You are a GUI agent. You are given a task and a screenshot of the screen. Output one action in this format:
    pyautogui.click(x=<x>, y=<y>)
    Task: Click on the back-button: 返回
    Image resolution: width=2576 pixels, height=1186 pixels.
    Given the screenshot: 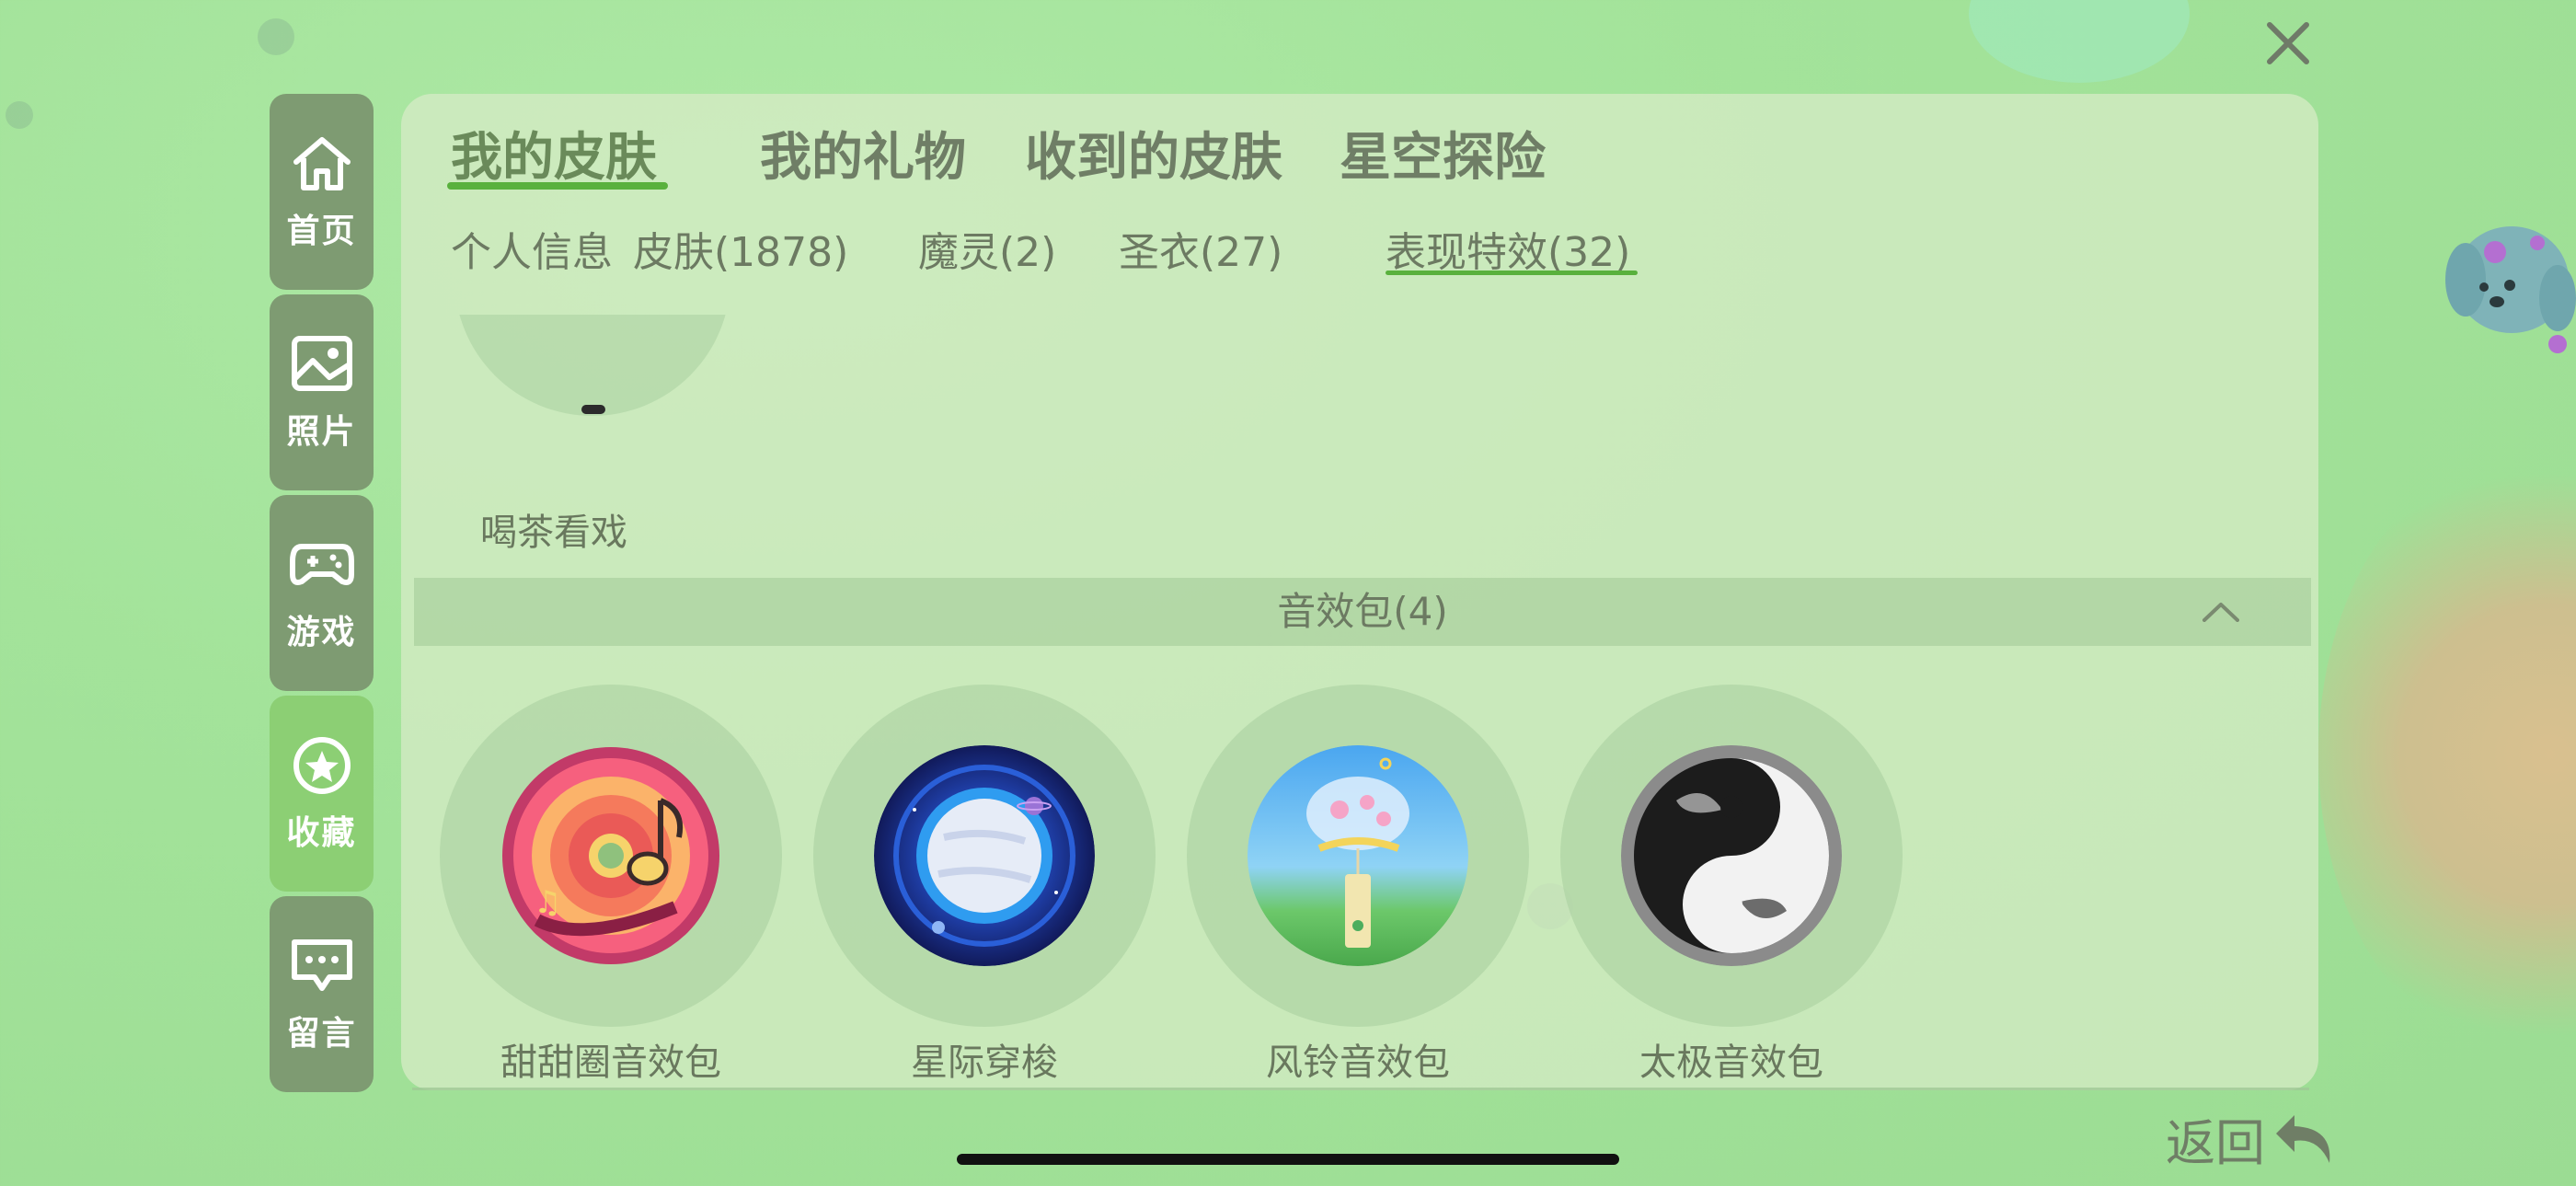 What is the action you would take?
    pyautogui.click(x=2251, y=1138)
    